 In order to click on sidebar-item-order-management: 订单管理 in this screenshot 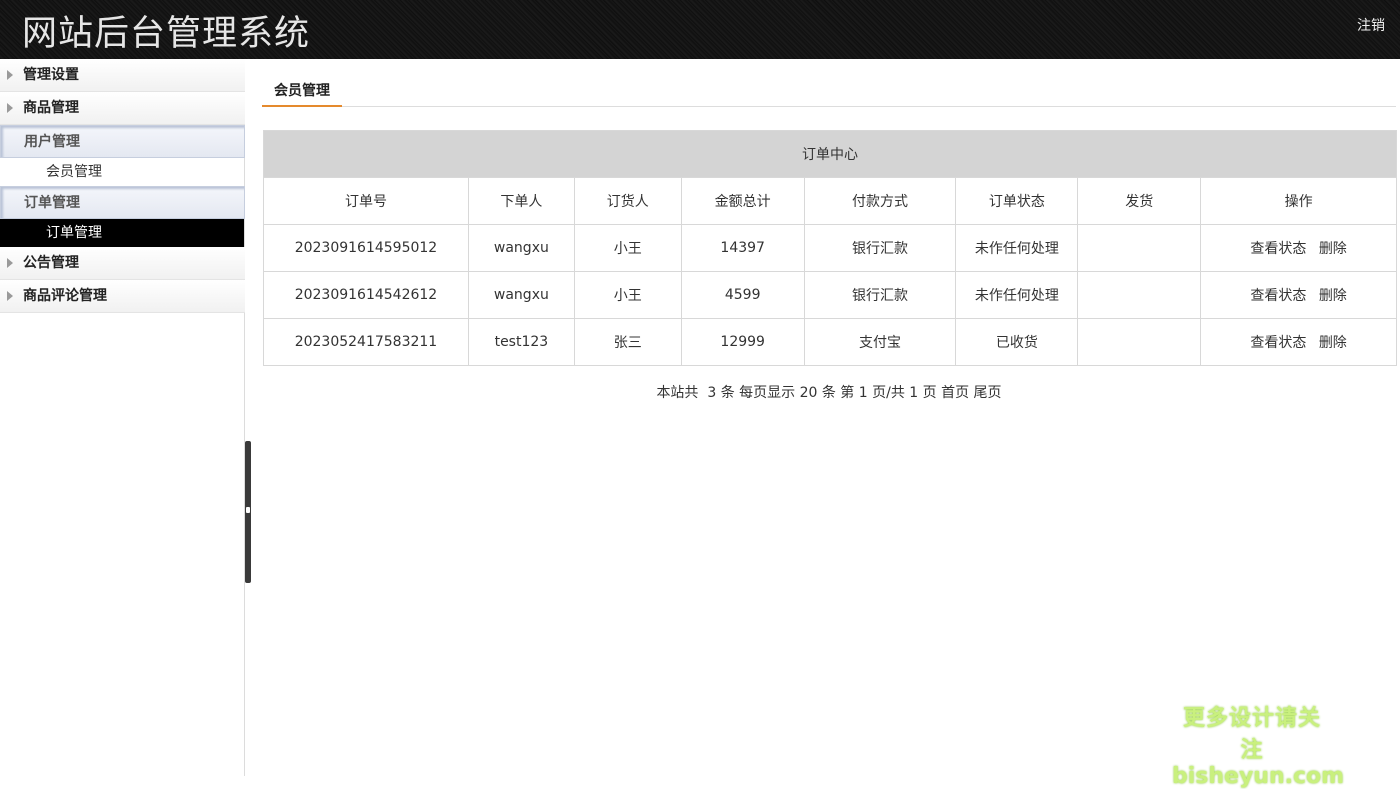, I will do `click(122, 202)`.